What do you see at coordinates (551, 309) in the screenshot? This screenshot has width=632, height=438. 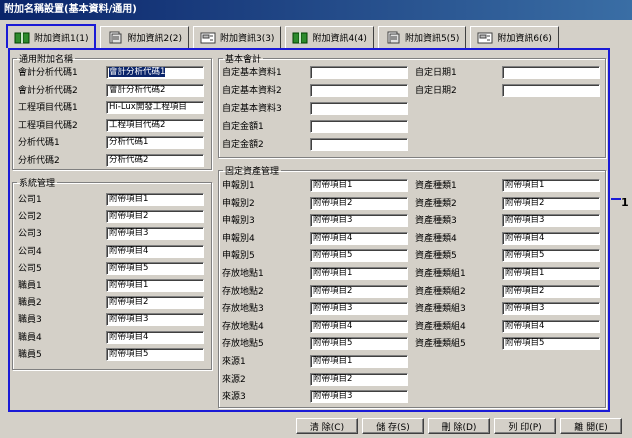 I see `assets-right-input-8: 附帶項目3` at bounding box center [551, 309].